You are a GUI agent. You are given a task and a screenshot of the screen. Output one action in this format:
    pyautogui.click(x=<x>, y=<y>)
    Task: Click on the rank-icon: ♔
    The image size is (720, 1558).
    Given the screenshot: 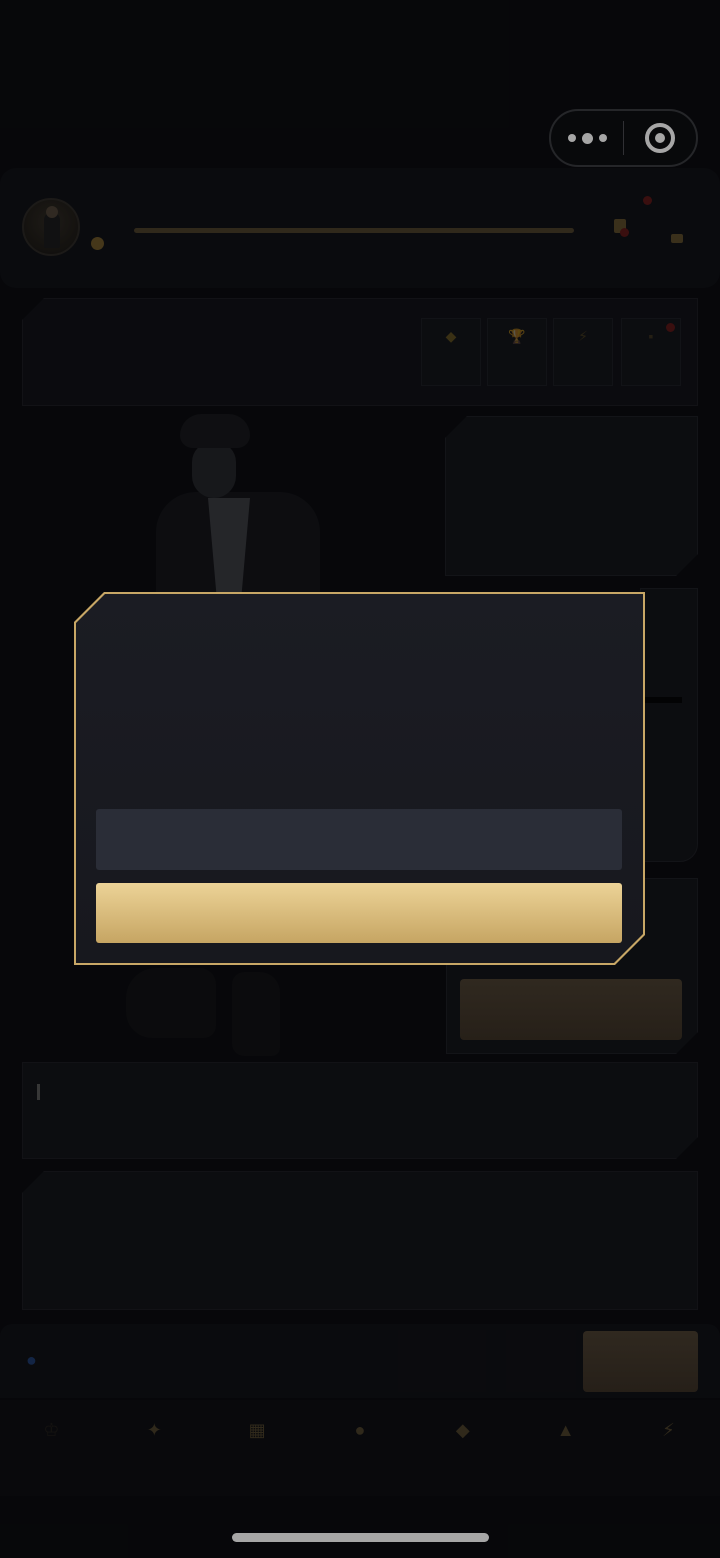 What is the action you would take?
    pyautogui.click(x=51, y=1430)
    